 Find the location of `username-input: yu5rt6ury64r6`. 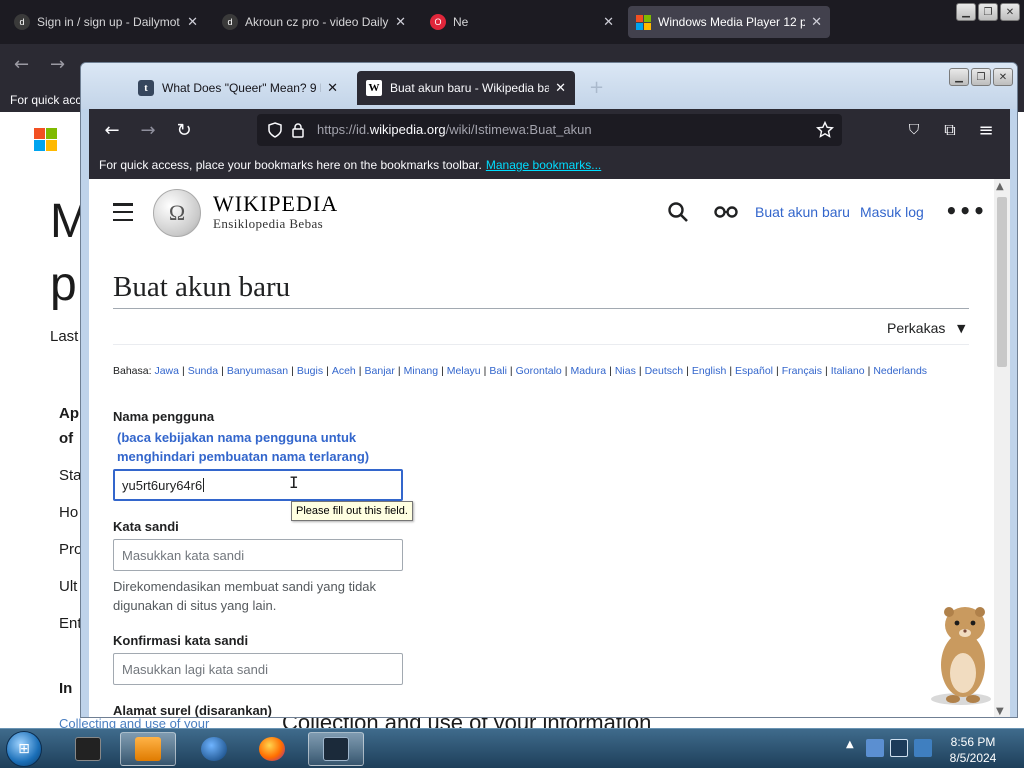

username-input: yu5rt6ury64r6 is located at coordinates (258, 485).